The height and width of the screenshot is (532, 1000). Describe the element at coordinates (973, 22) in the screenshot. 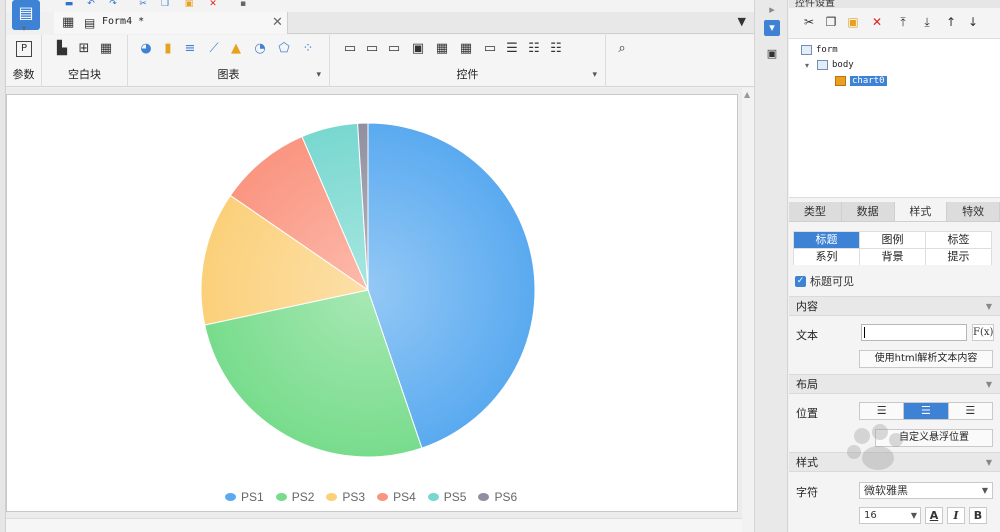

I see `move-down-icon: ↓` at that location.